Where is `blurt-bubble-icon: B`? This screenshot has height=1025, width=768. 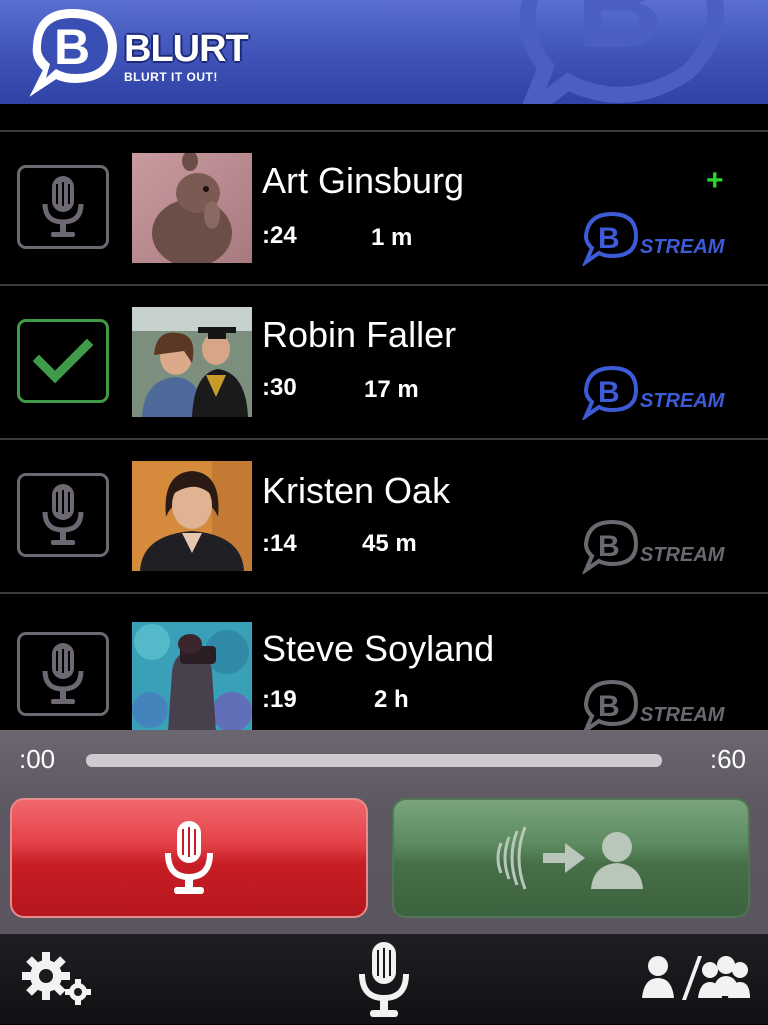 blurt-bubble-icon: B is located at coordinates (73, 52).